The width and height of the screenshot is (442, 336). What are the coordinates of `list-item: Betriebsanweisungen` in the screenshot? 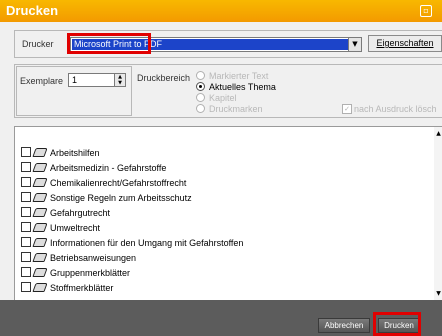 It's located at (78, 258).